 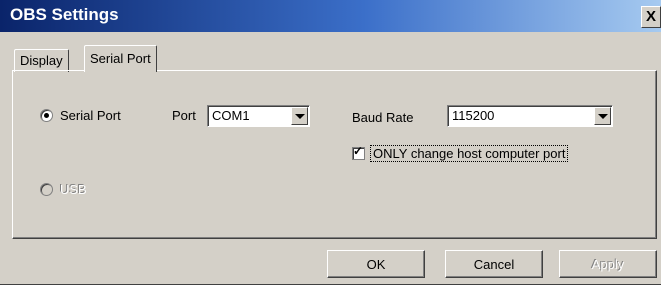 What do you see at coordinates (90, 115) in the screenshot?
I see `serial-port-radio-label: Serial Port` at bounding box center [90, 115].